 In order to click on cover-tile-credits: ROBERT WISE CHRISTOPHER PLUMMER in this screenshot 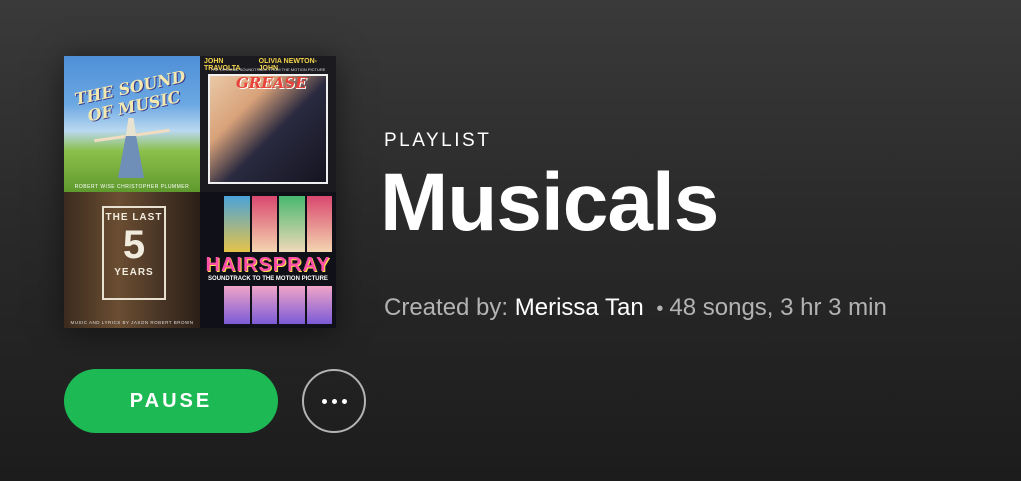, I will do `click(132, 187)`.